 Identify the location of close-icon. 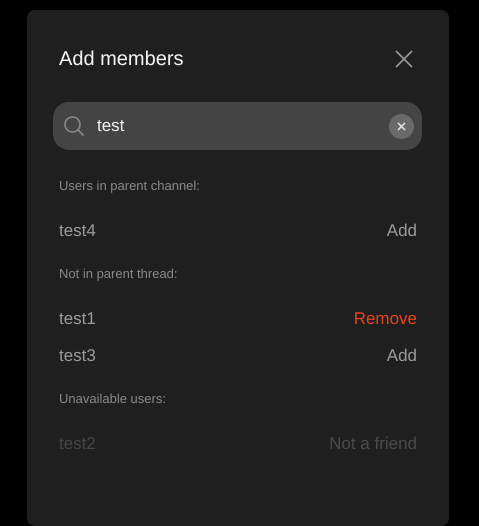
(404, 59).